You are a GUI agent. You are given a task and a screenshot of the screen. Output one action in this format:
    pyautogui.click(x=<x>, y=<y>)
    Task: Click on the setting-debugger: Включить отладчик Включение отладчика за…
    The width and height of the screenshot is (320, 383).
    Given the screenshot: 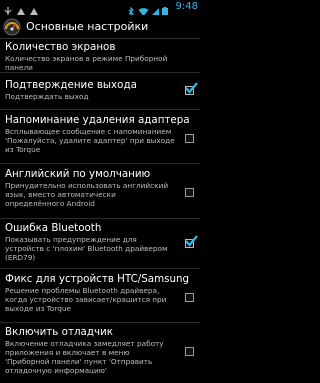 What is the action you would take?
    pyautogui.click(x=100, y=353)
    